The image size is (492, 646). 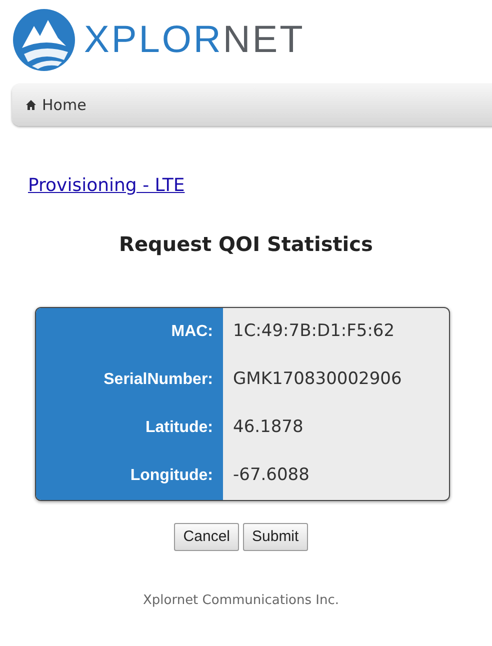 I want to click on field-value: 1C:49:7B:D1:F5:62, so click(x=314, y=332).